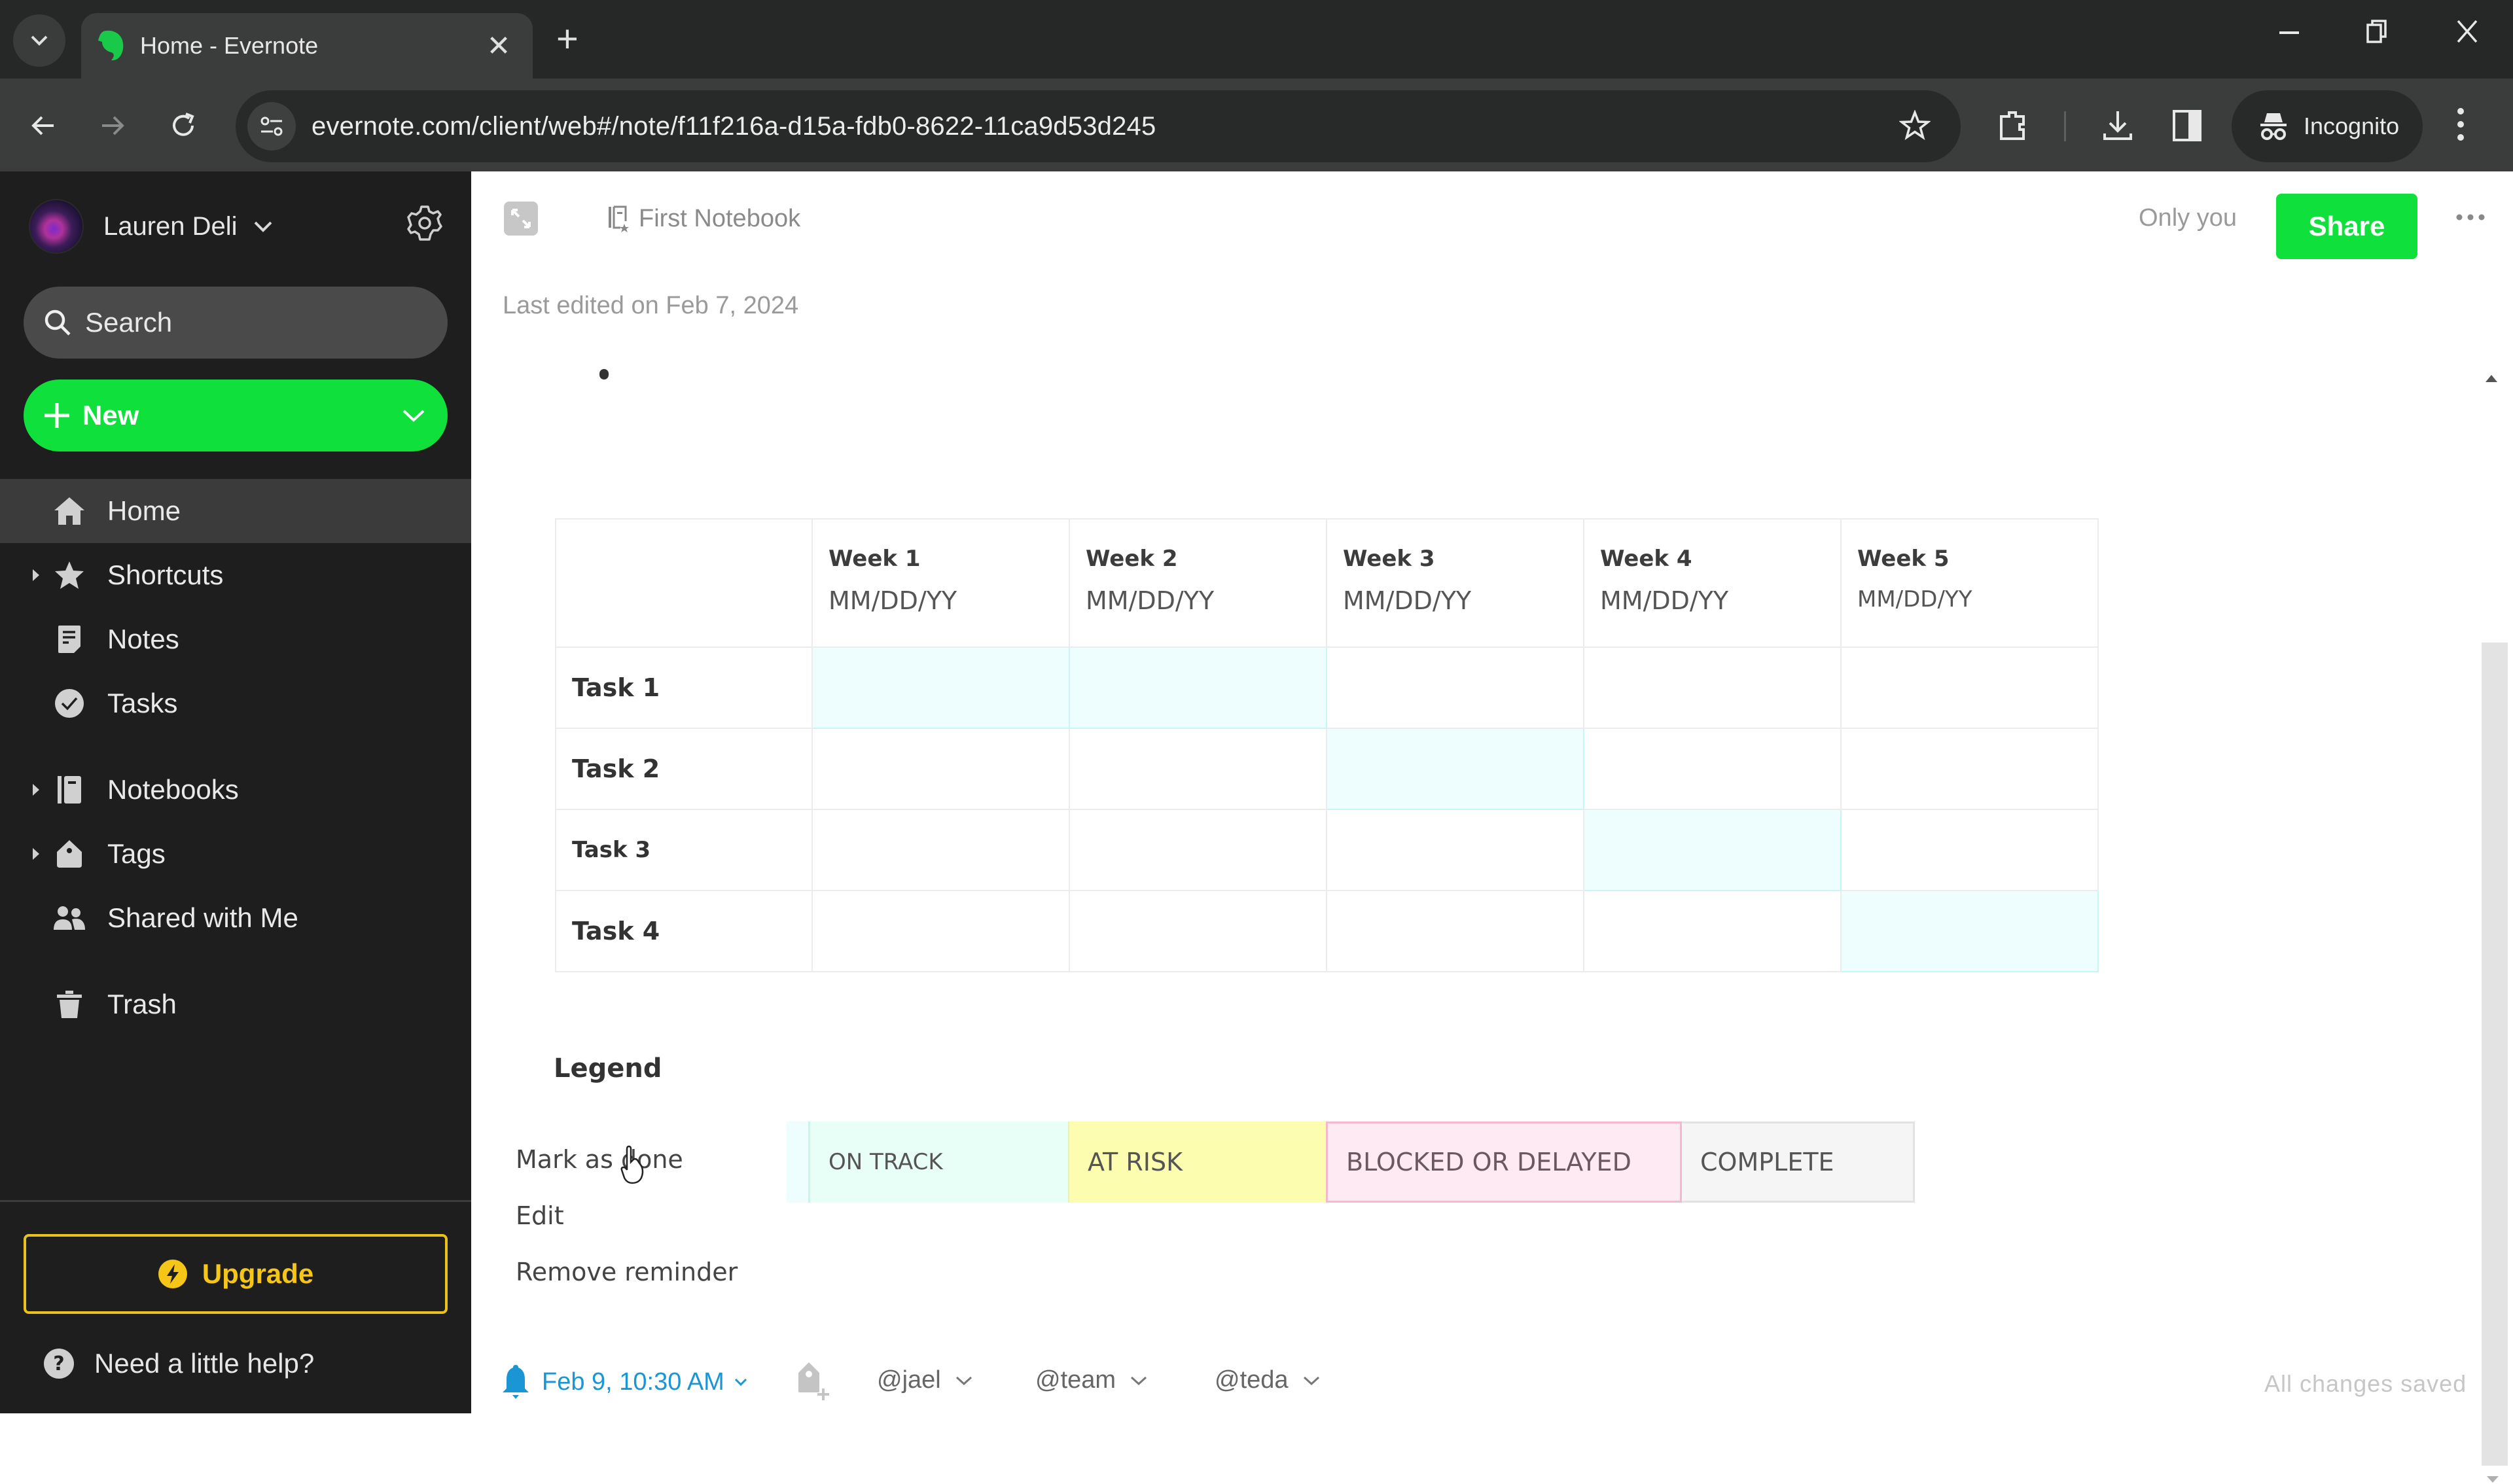 Image resolution: width=2513 pixels, height=1484 pixels. Describe the element at coordinates (684, 769) in the screenshot. I see `task-cell: Task 2` at that location.